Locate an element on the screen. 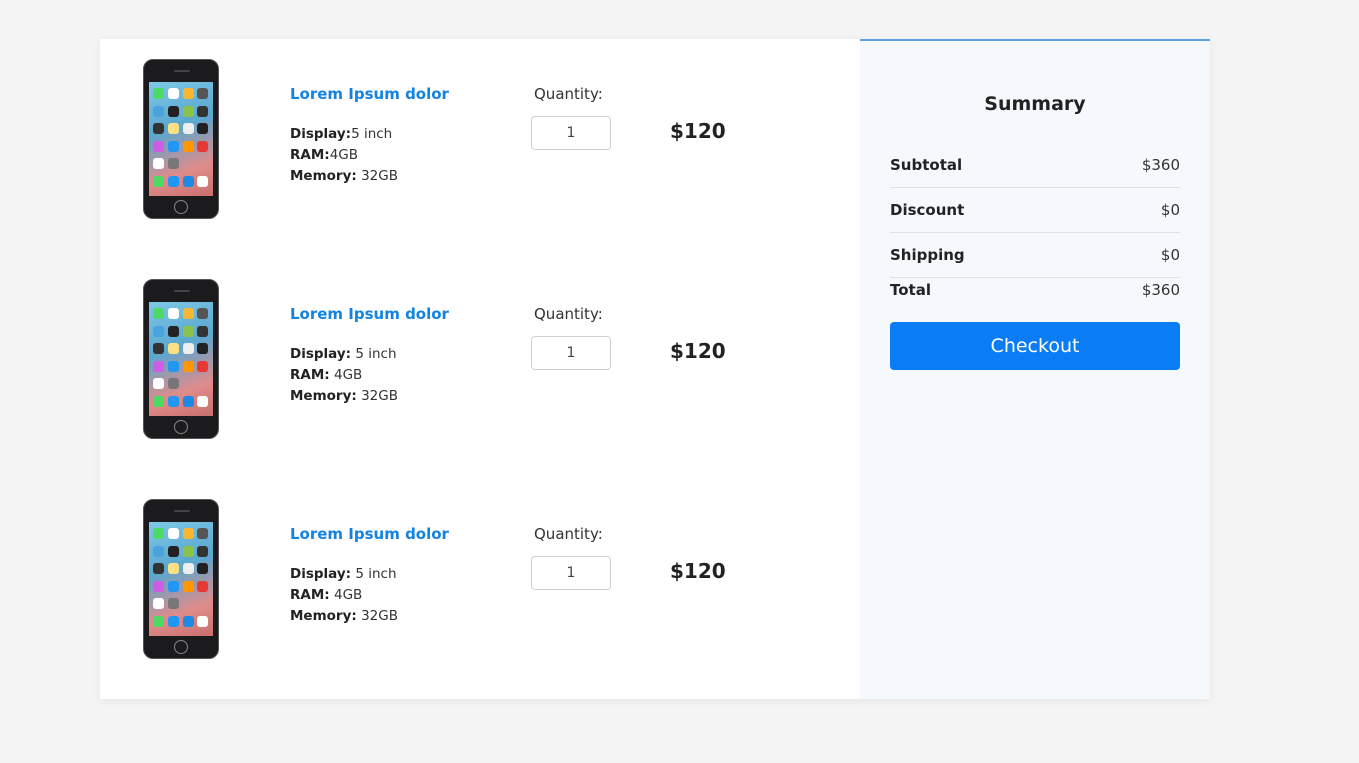 Image resolution: width=1359 pixels, height=763 pixels. summary-title: Summary is located at coordinates (1035, 104).